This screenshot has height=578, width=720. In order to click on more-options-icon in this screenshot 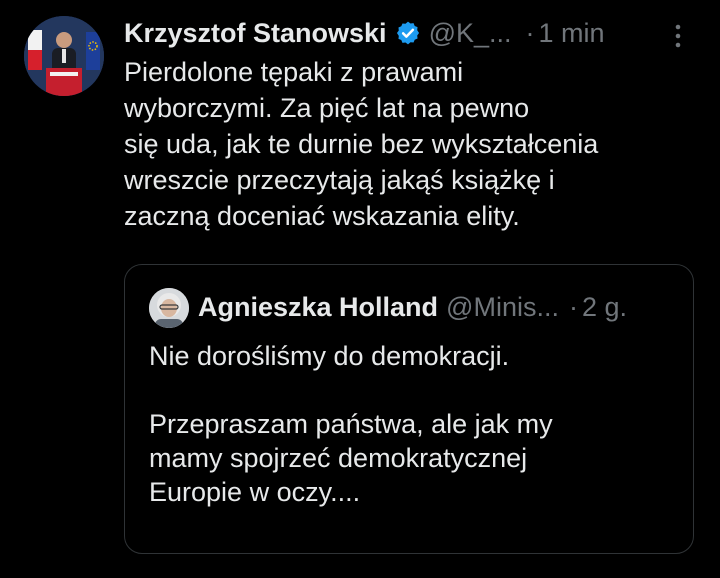, I will do `click(678, 36)`.